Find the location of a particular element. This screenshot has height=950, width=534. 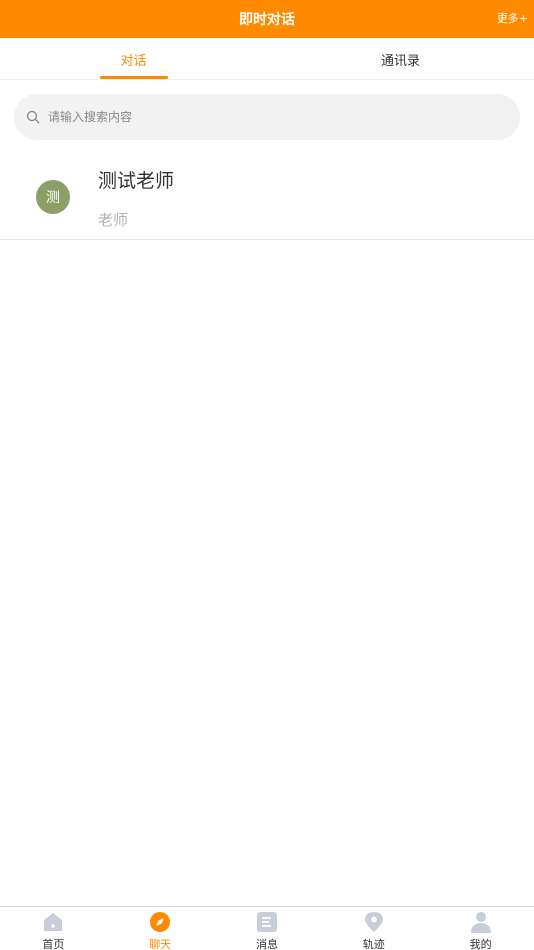

search-icon is located at coordinates (34, 117).